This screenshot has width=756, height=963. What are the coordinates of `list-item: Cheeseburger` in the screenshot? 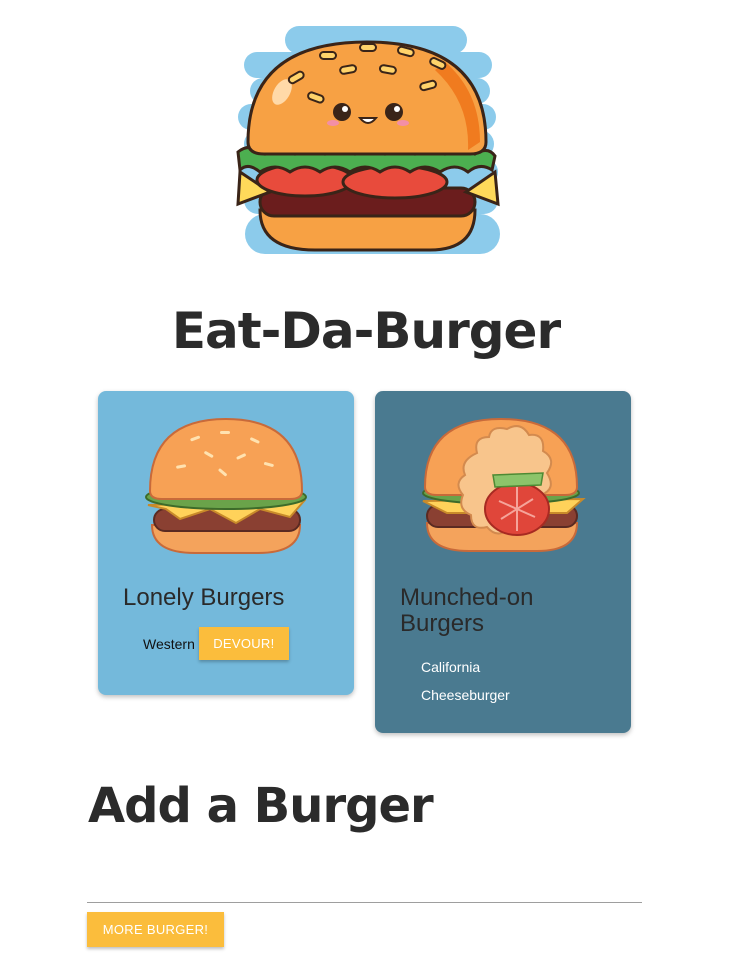 It's located at (465, 695).